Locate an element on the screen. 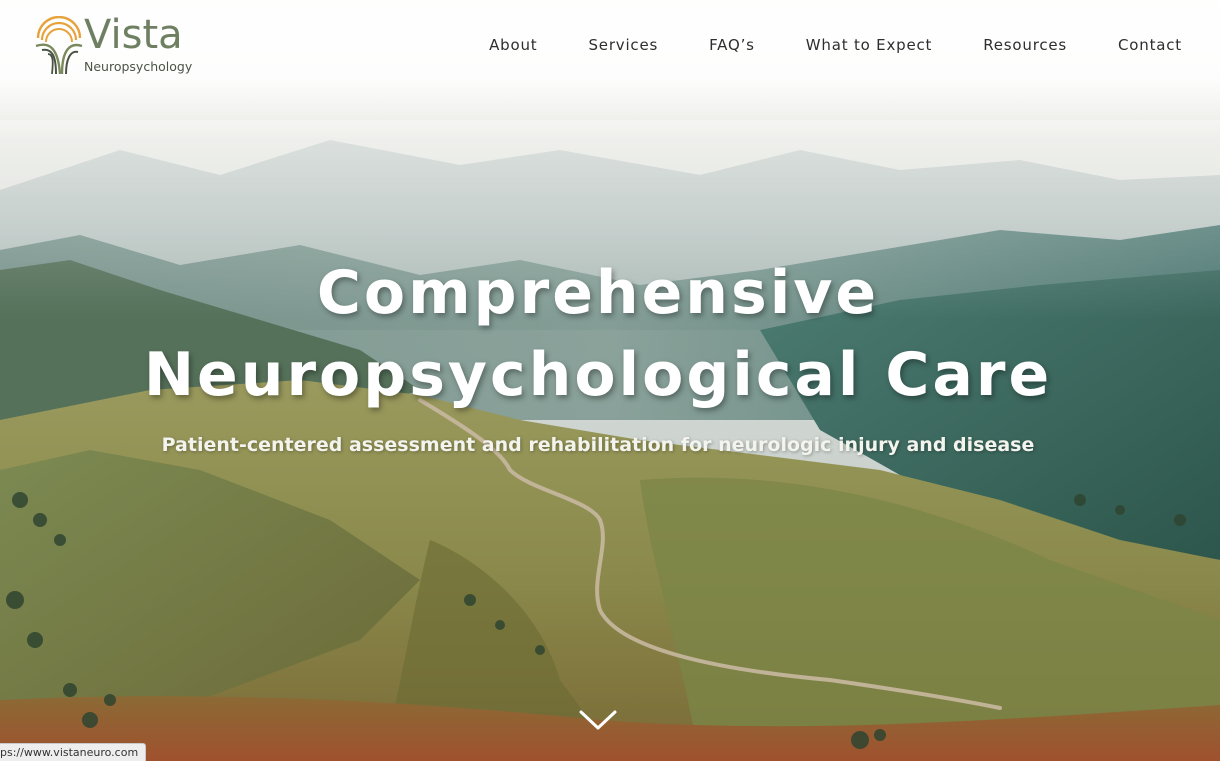  chevron-down-icon is located at coordinates (598, 720).